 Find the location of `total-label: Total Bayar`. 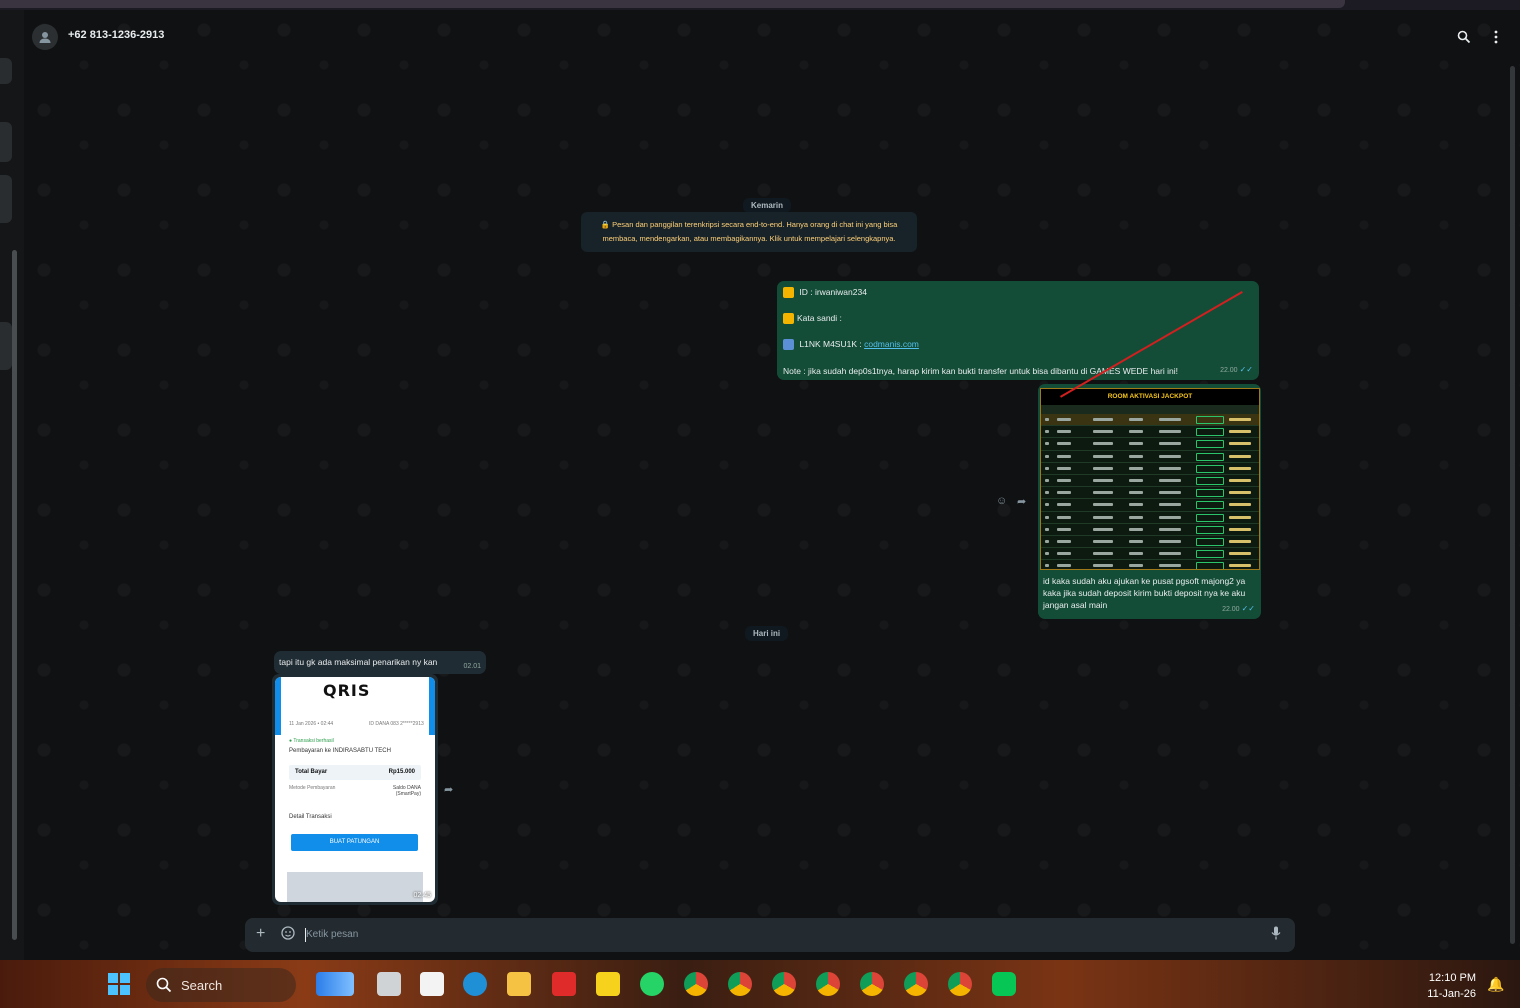

total-label: Total Bayar is located at coordinates (311, 772).